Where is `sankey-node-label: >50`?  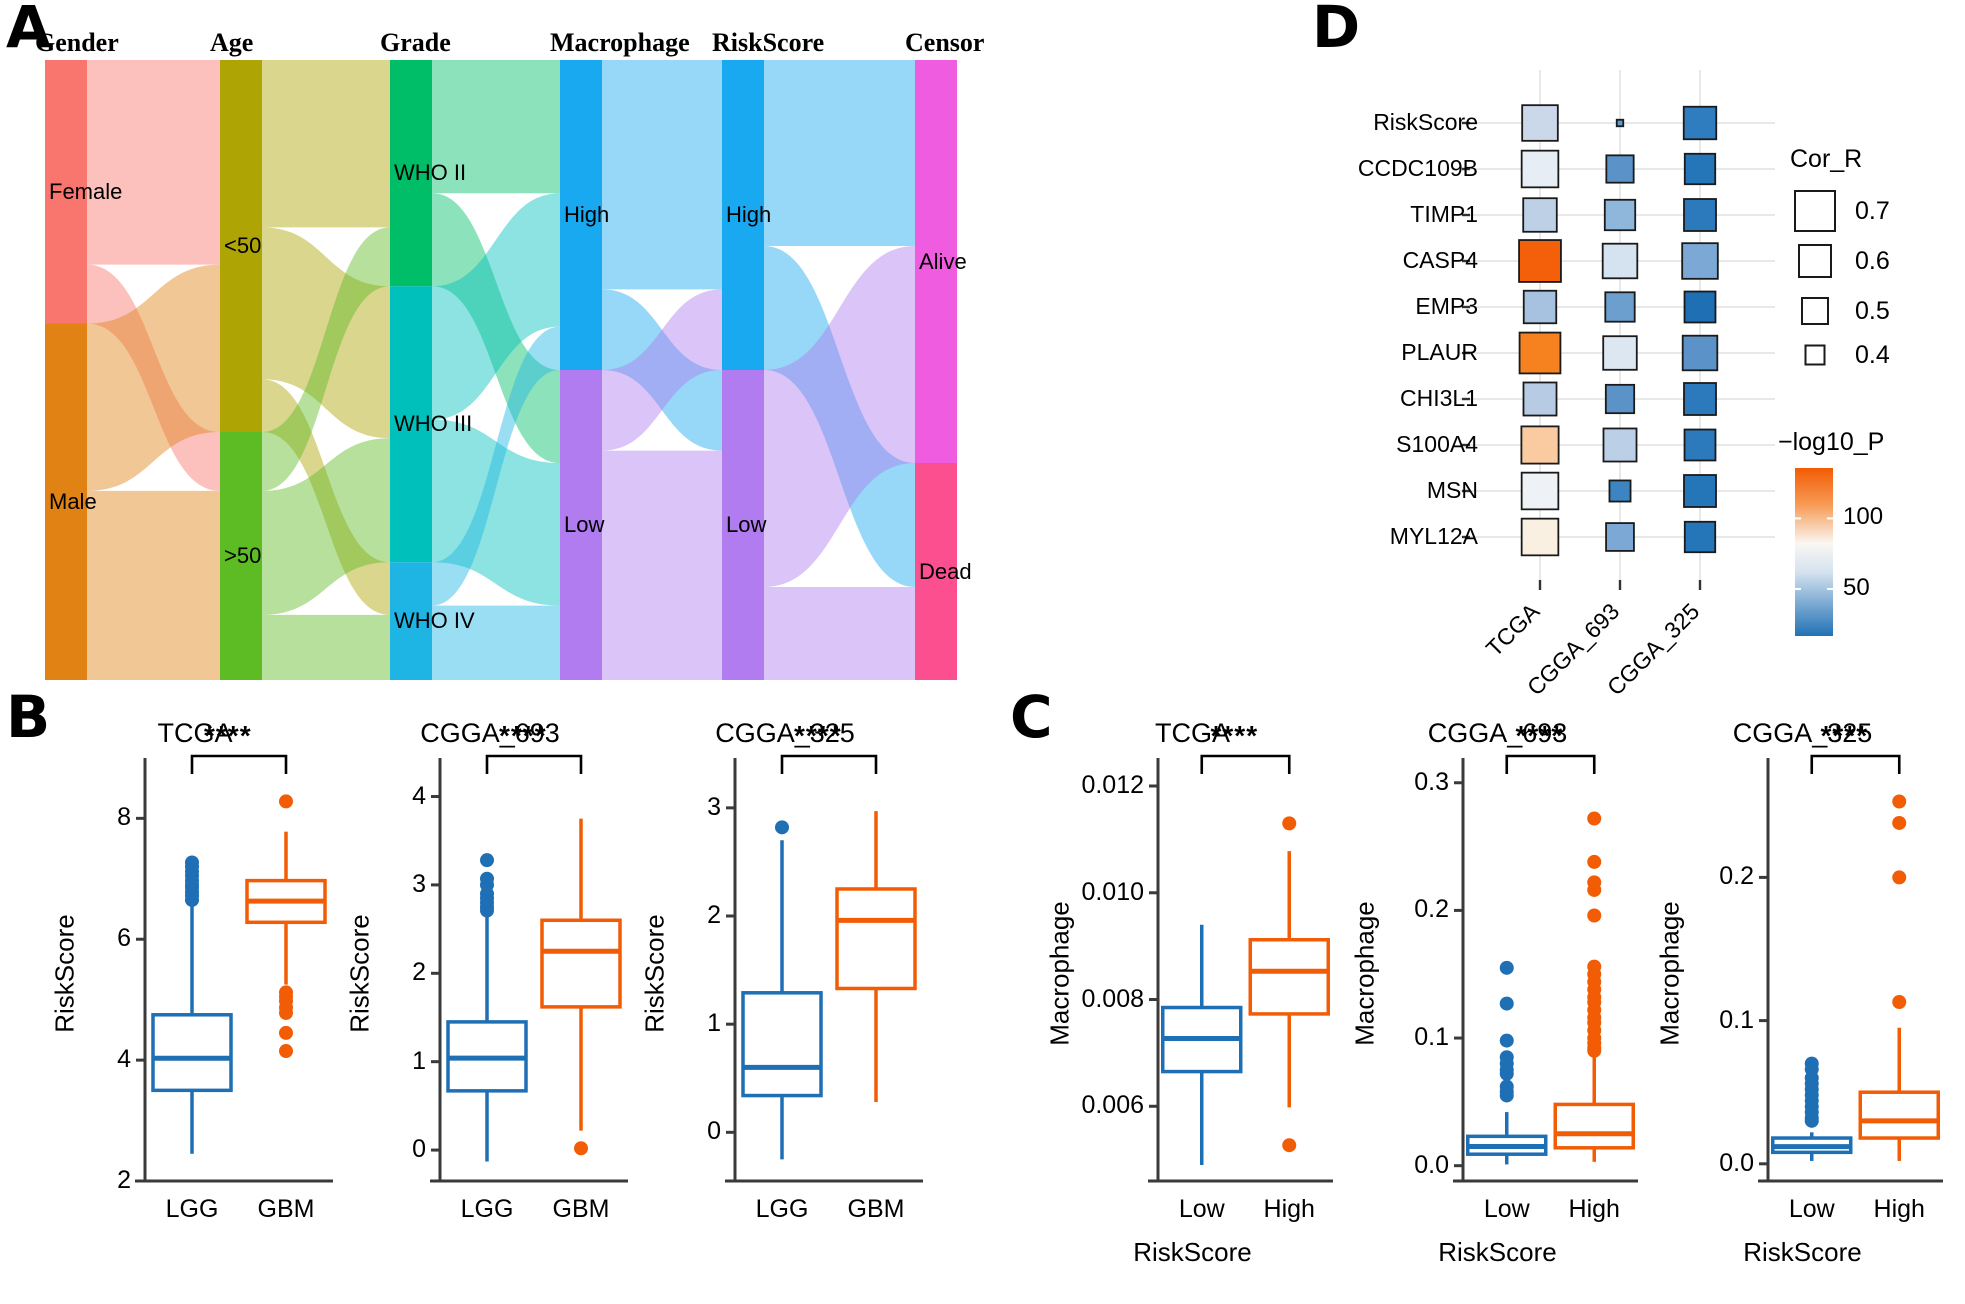
sankey-node-label: >50 is located at coordinates (243, 555).